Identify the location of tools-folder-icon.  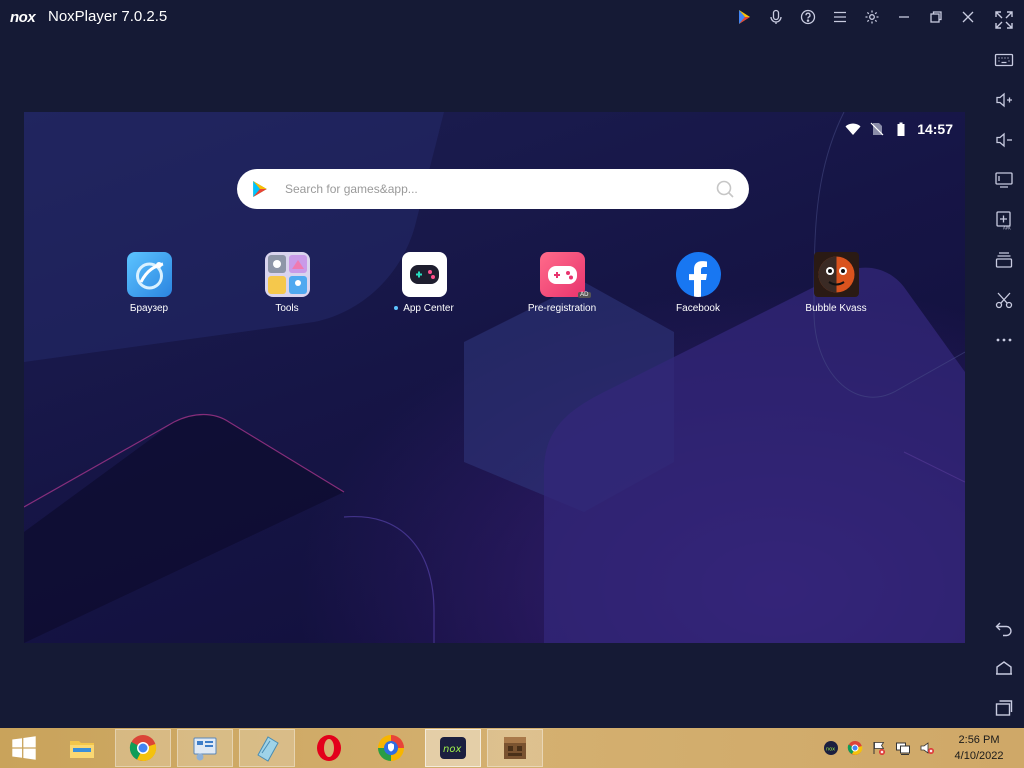
(287, 274).